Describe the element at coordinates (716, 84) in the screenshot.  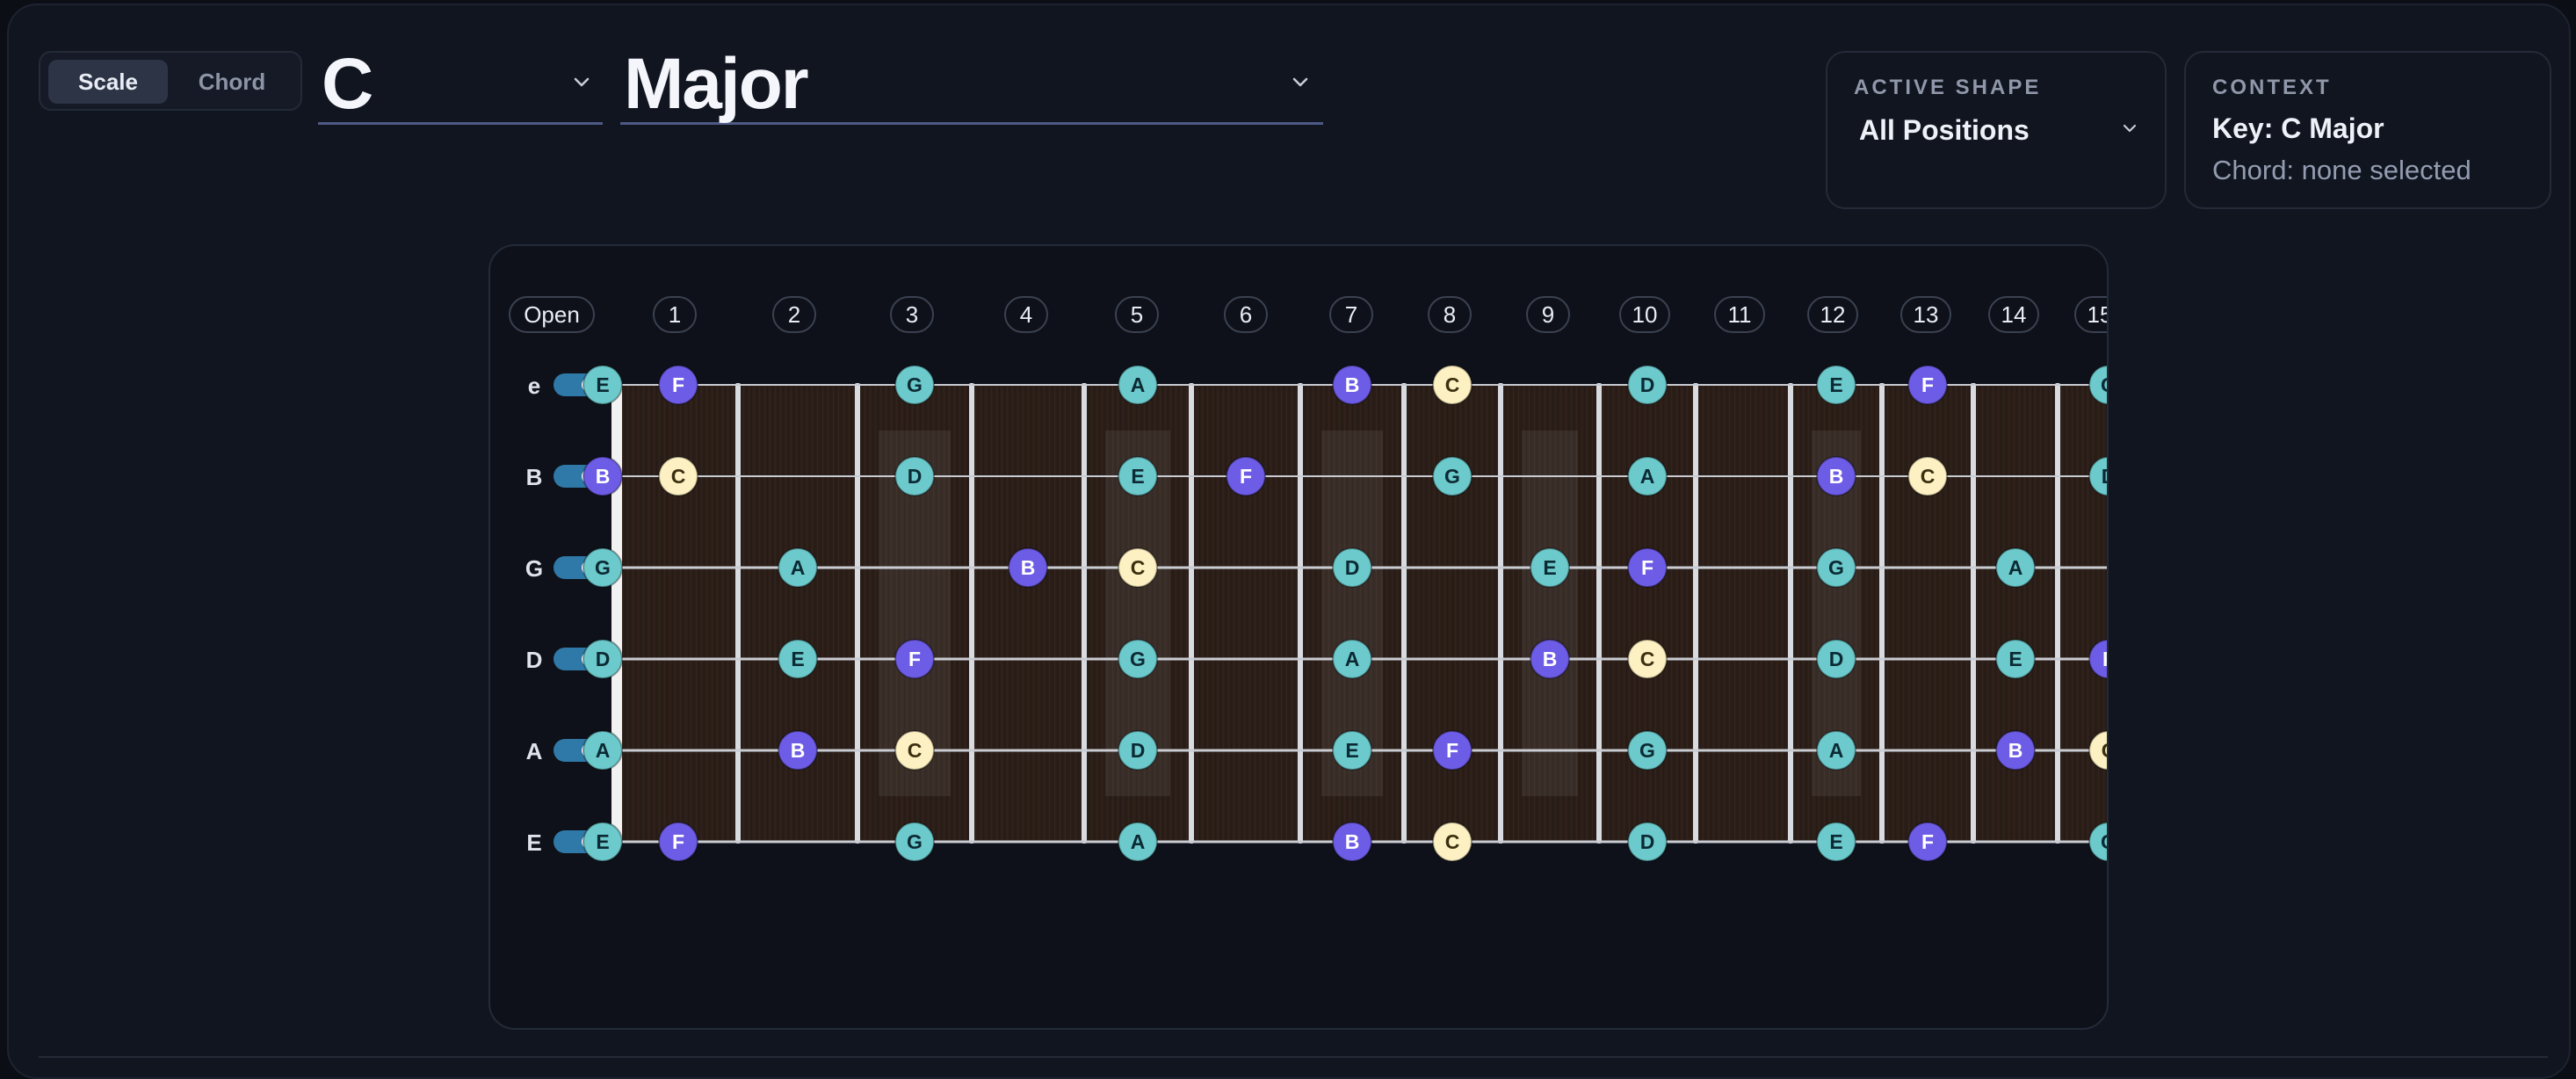
I see `scale-type-value: Major` at that location.